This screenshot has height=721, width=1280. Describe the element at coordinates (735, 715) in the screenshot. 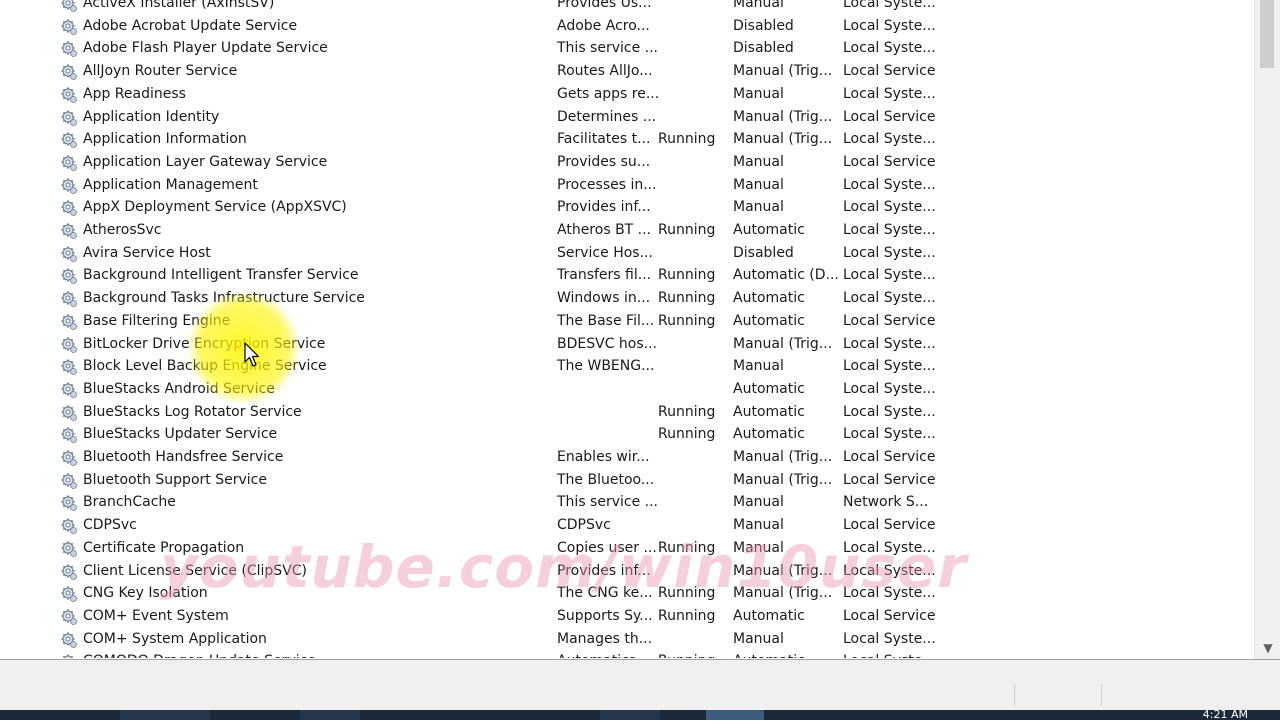

I see `taskbar-button-active` at that location.